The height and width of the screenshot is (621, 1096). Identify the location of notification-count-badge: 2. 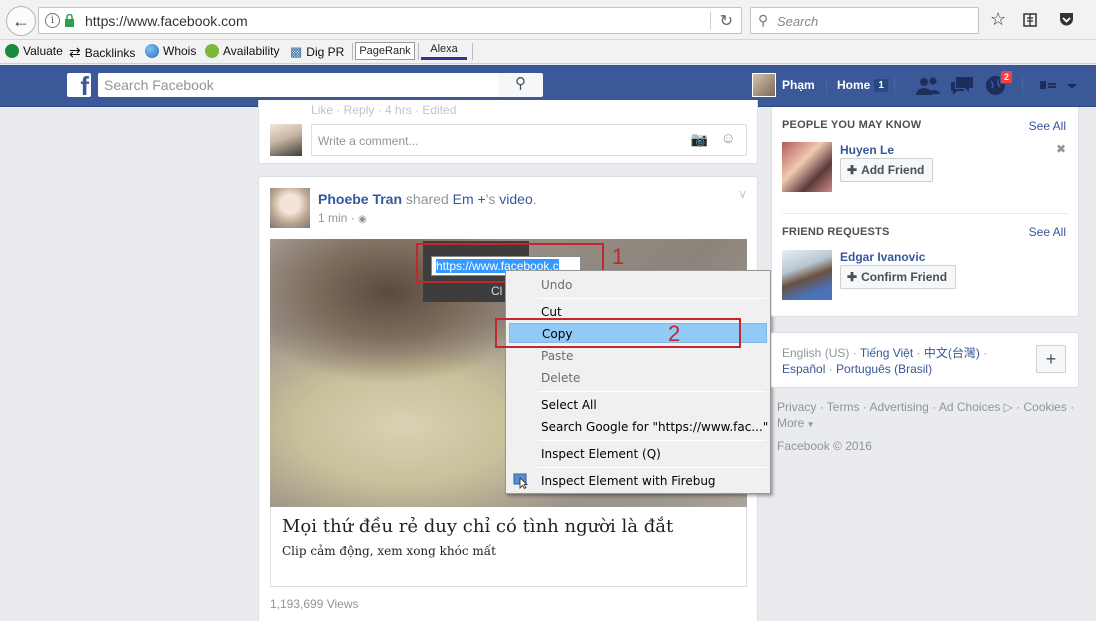
(1007, 77).